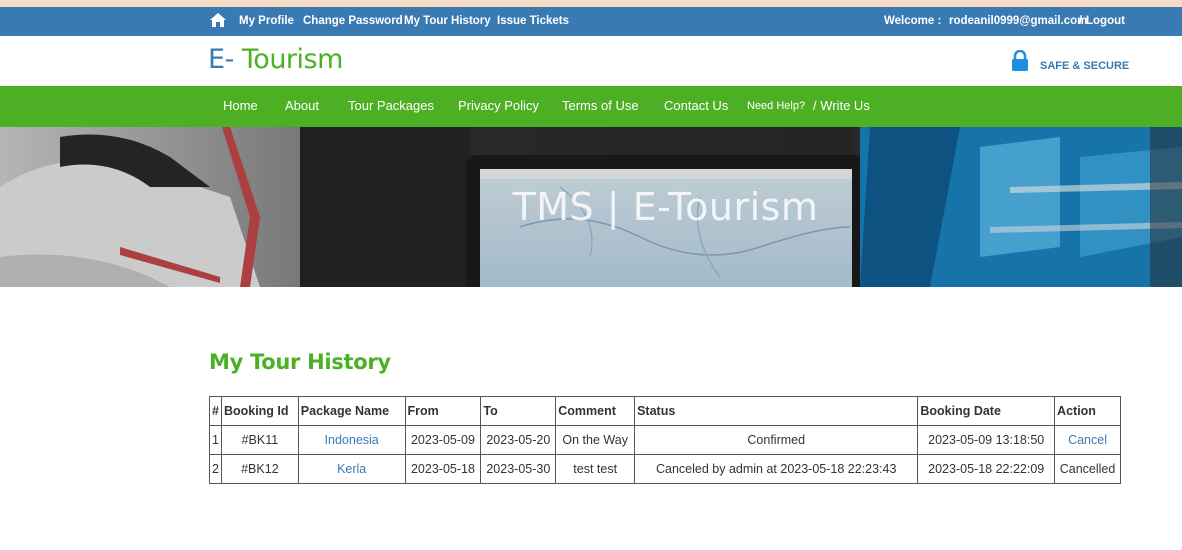 Image resolution: width=1182 pixels, height=550 pixels. Describe the element at coordinates (259, 469) in the screenshot. I see `booking-id: #BK12` at that location.